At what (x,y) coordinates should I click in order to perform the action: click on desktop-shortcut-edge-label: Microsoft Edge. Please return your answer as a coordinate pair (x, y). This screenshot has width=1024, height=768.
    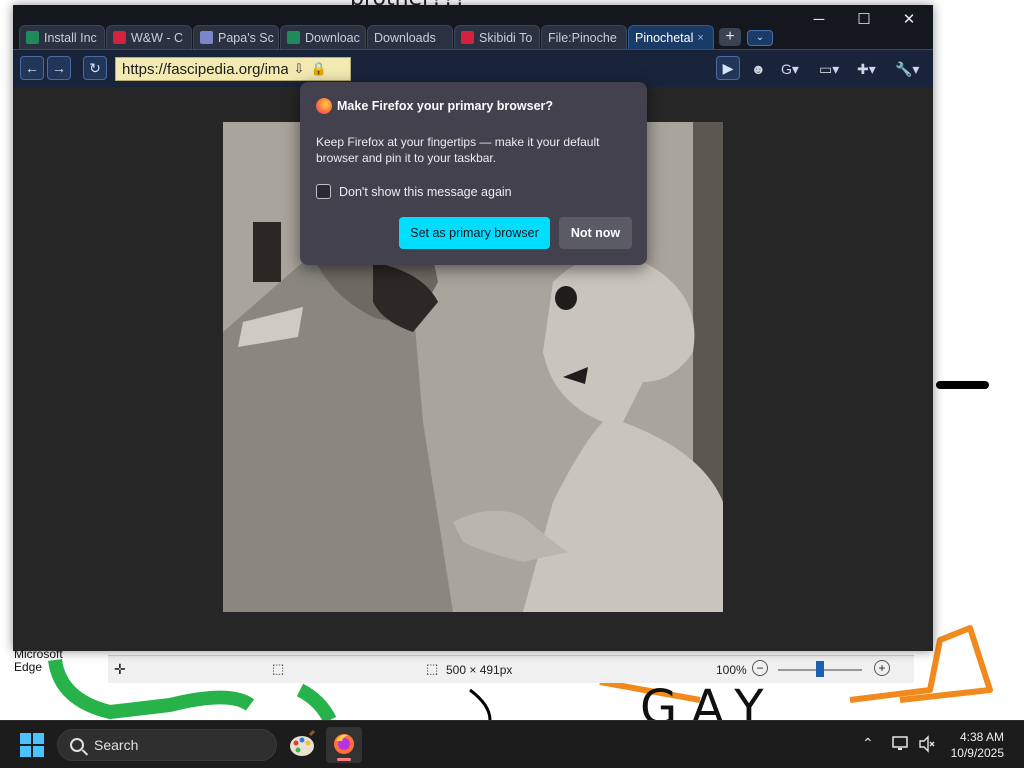
    Looking at the image, I should click on (38, 661).